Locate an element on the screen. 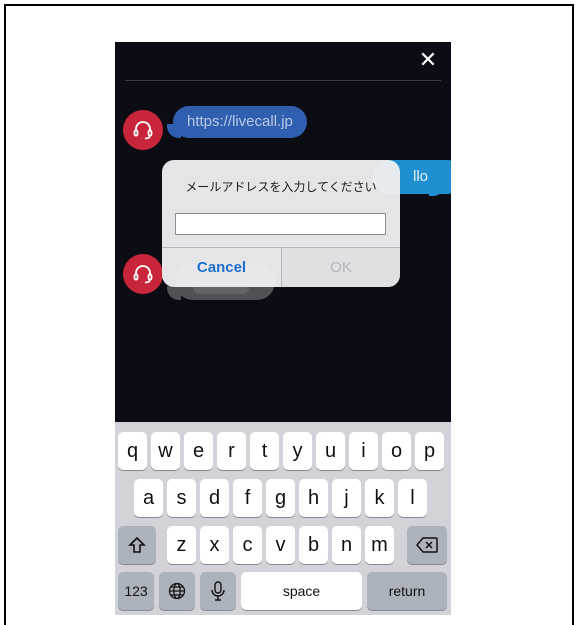  key-g: g is located at coordinates (280, 498).